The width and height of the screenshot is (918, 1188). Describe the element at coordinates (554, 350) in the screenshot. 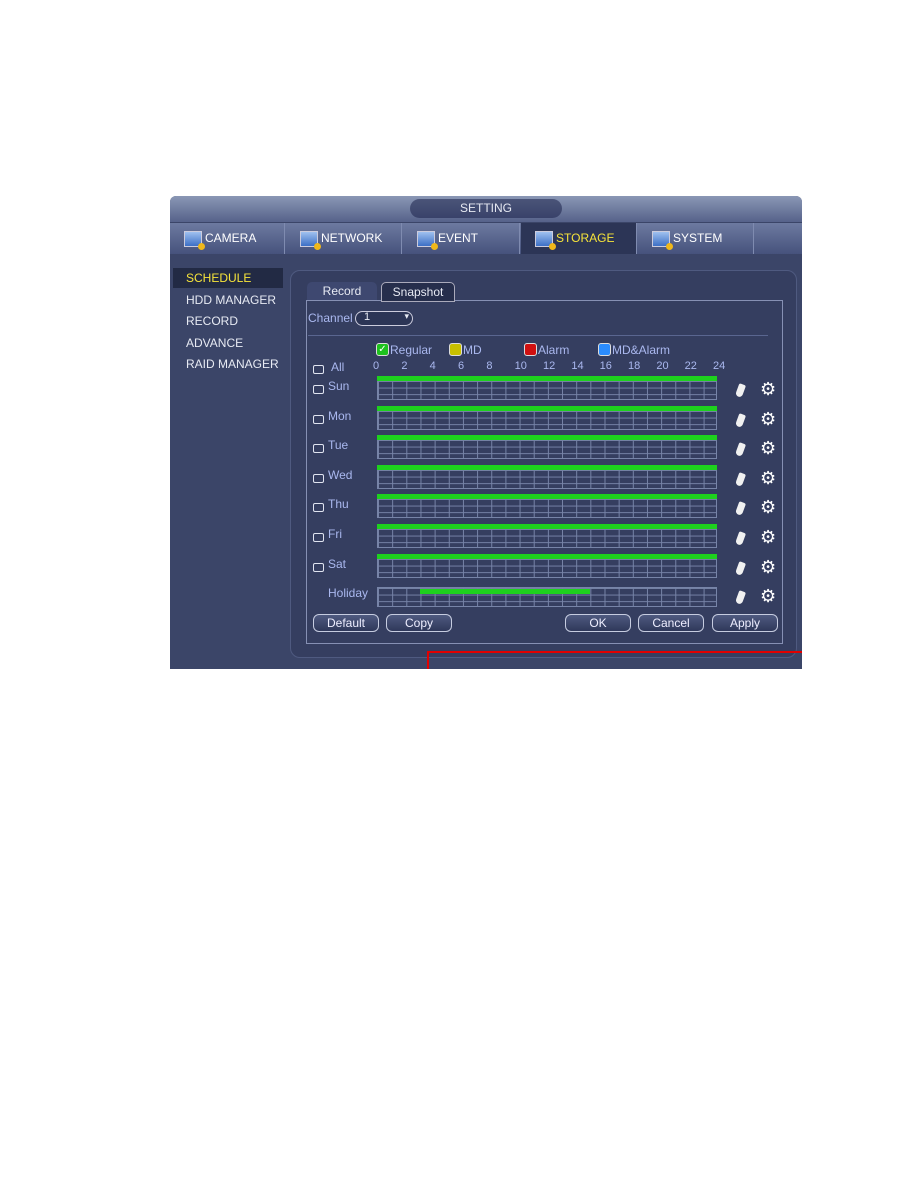

I see `legend-label: Alarm` at that location.